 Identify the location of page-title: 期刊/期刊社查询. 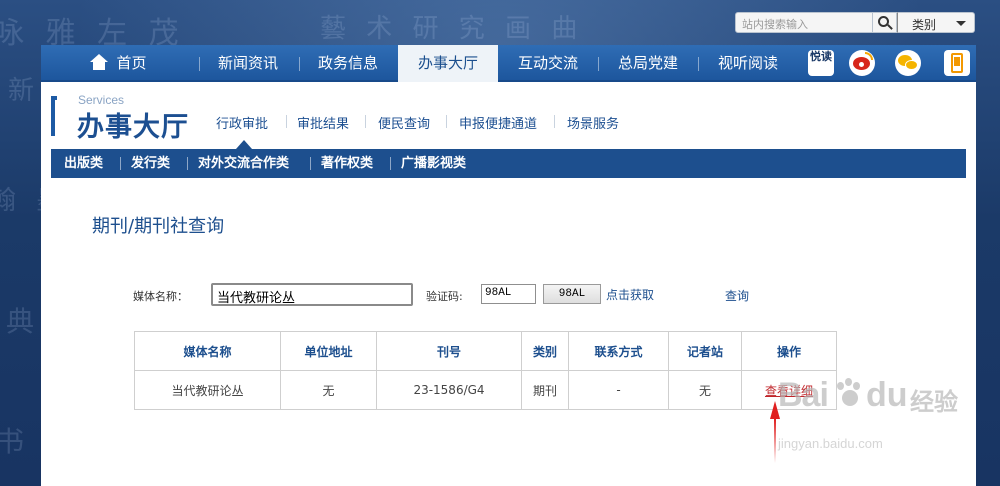
(158, 226).